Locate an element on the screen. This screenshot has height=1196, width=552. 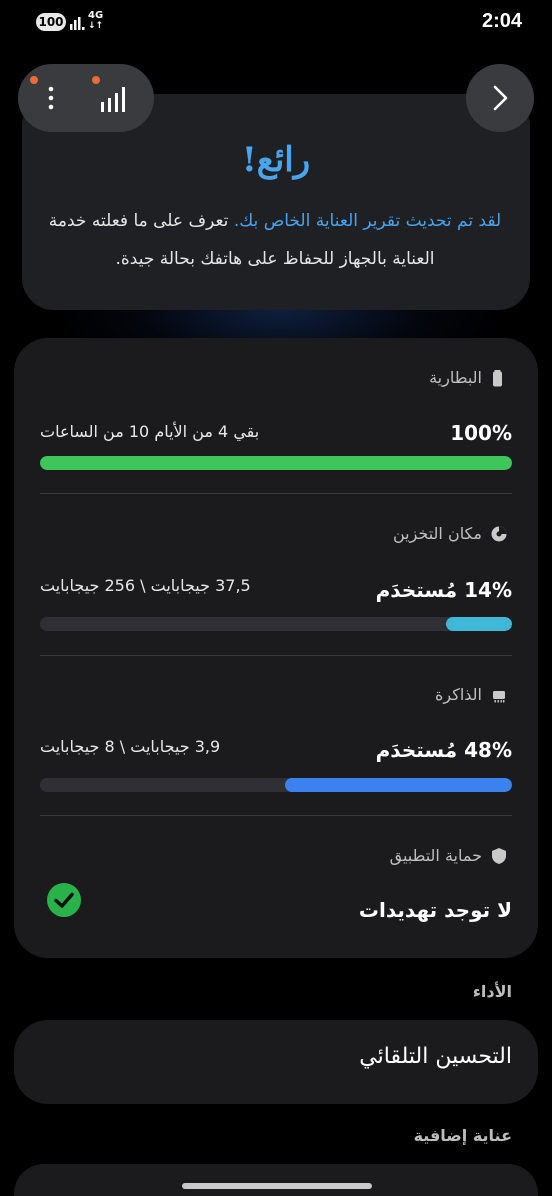
memory-section-header: الذاكرة is located at coordinates (471, 694).